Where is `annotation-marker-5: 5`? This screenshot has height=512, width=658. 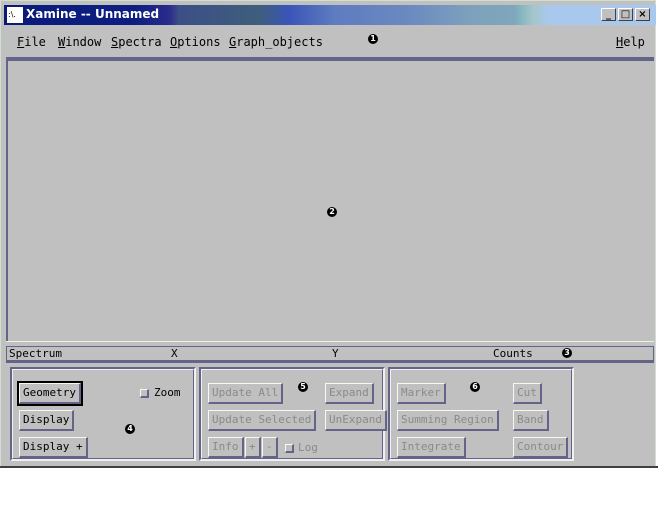
annotation-marker-5: 5 is located at coordinates (303, 387).